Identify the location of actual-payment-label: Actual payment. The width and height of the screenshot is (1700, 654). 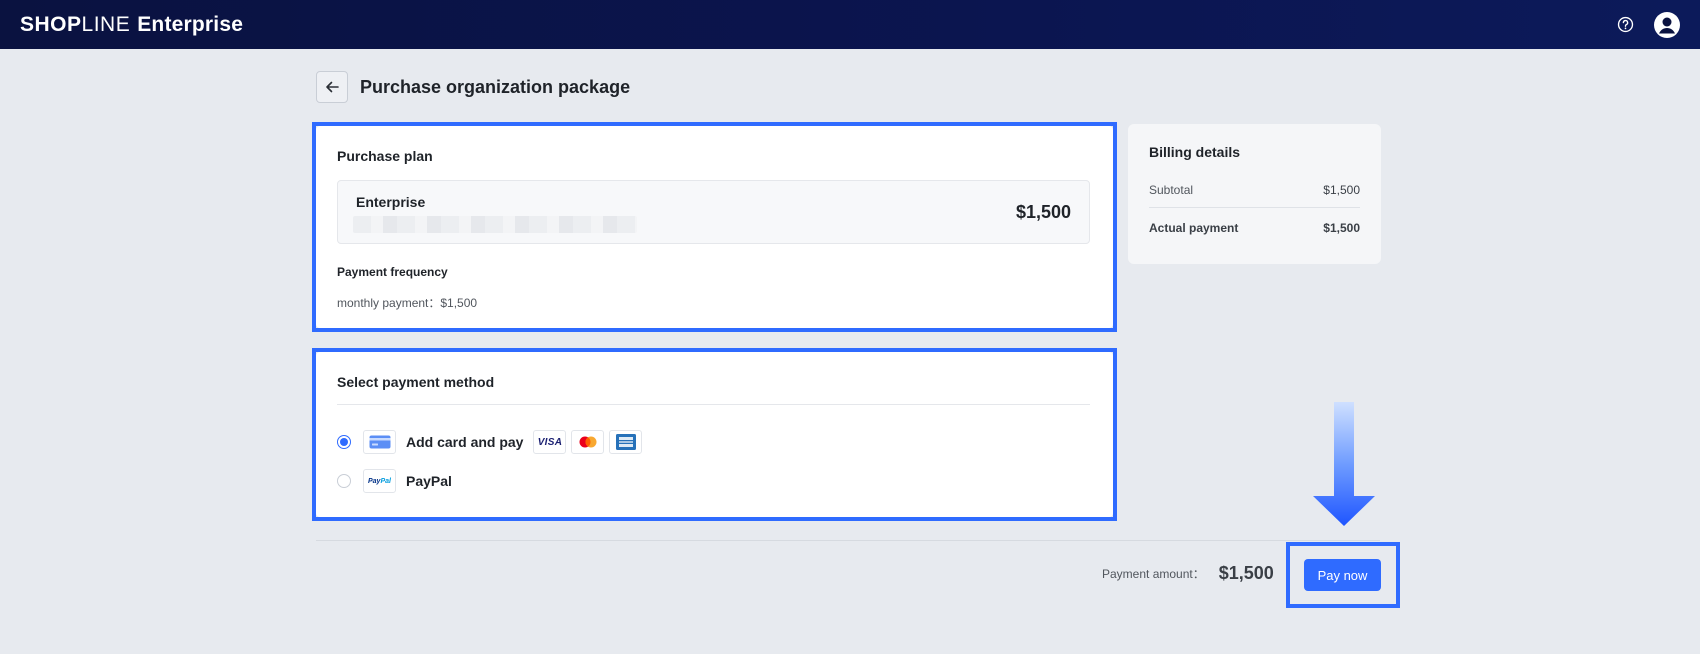
(1194, 228).